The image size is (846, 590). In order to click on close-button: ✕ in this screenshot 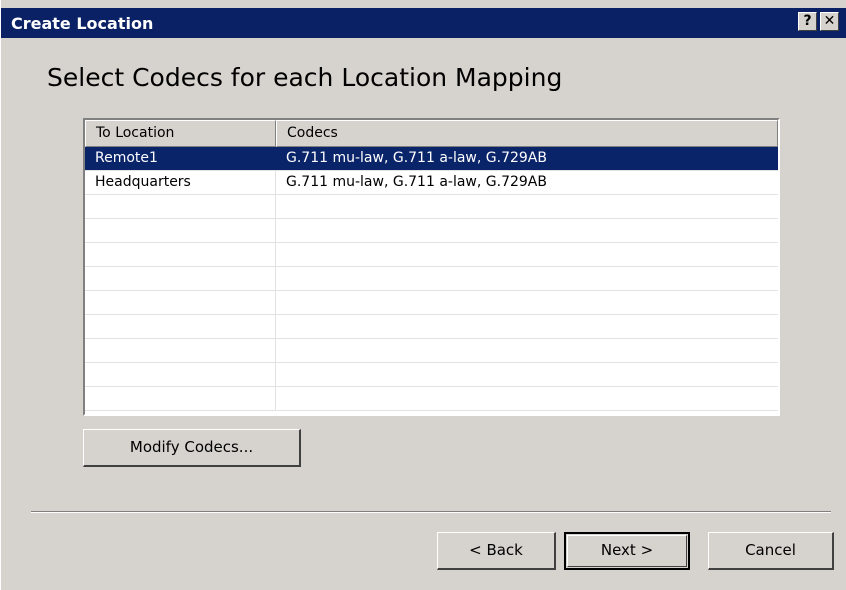, I will do `click(829, 21)`.